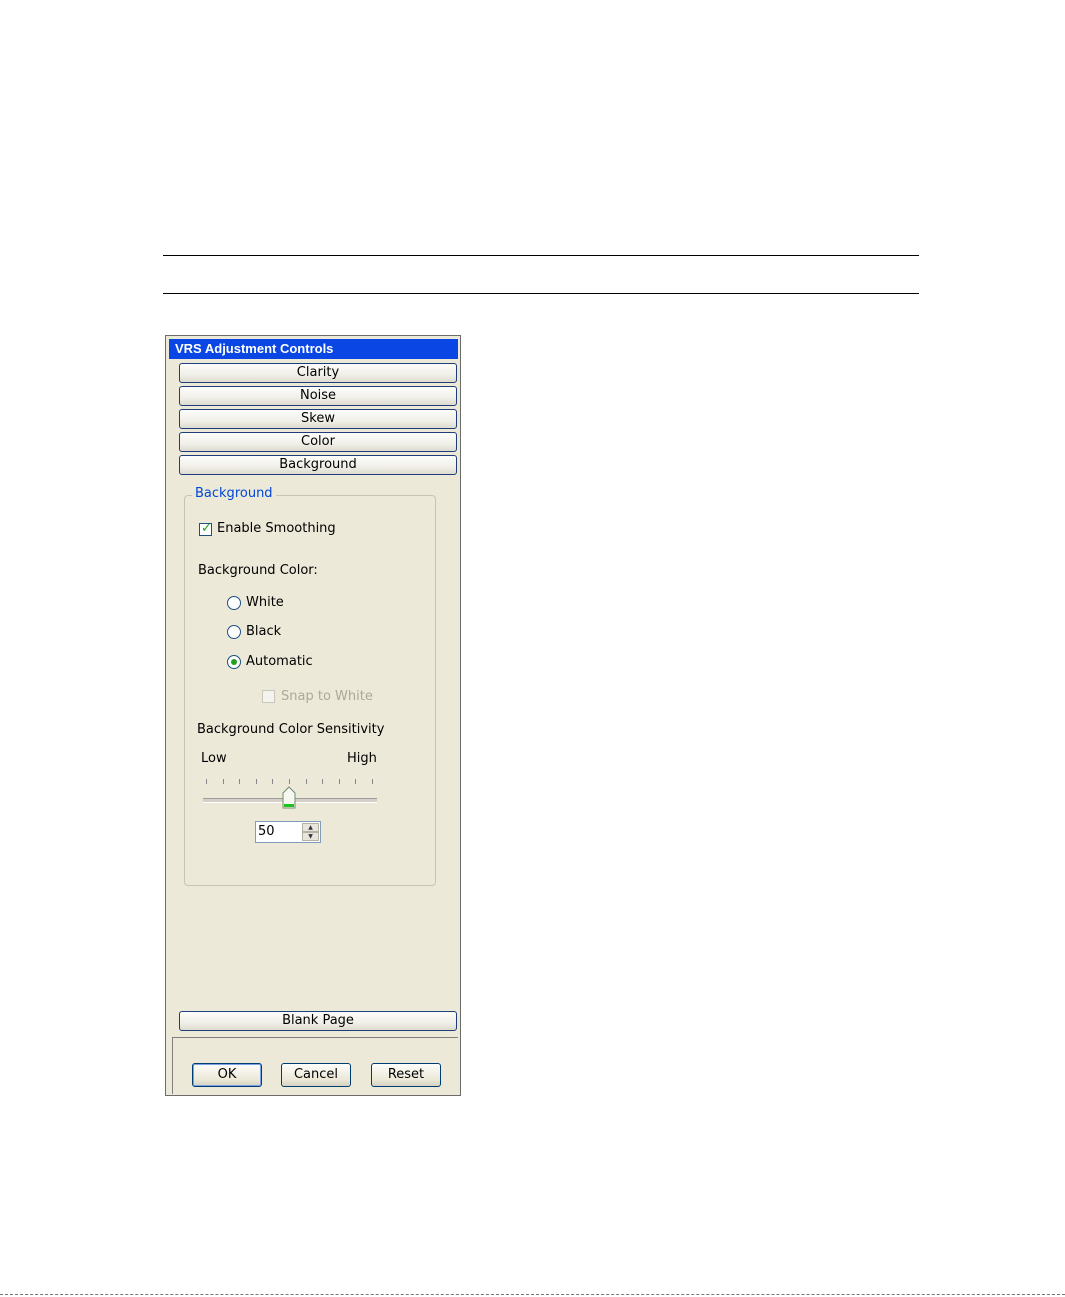  I want to click on spin-up-icon: ▲, so click(310, 827).